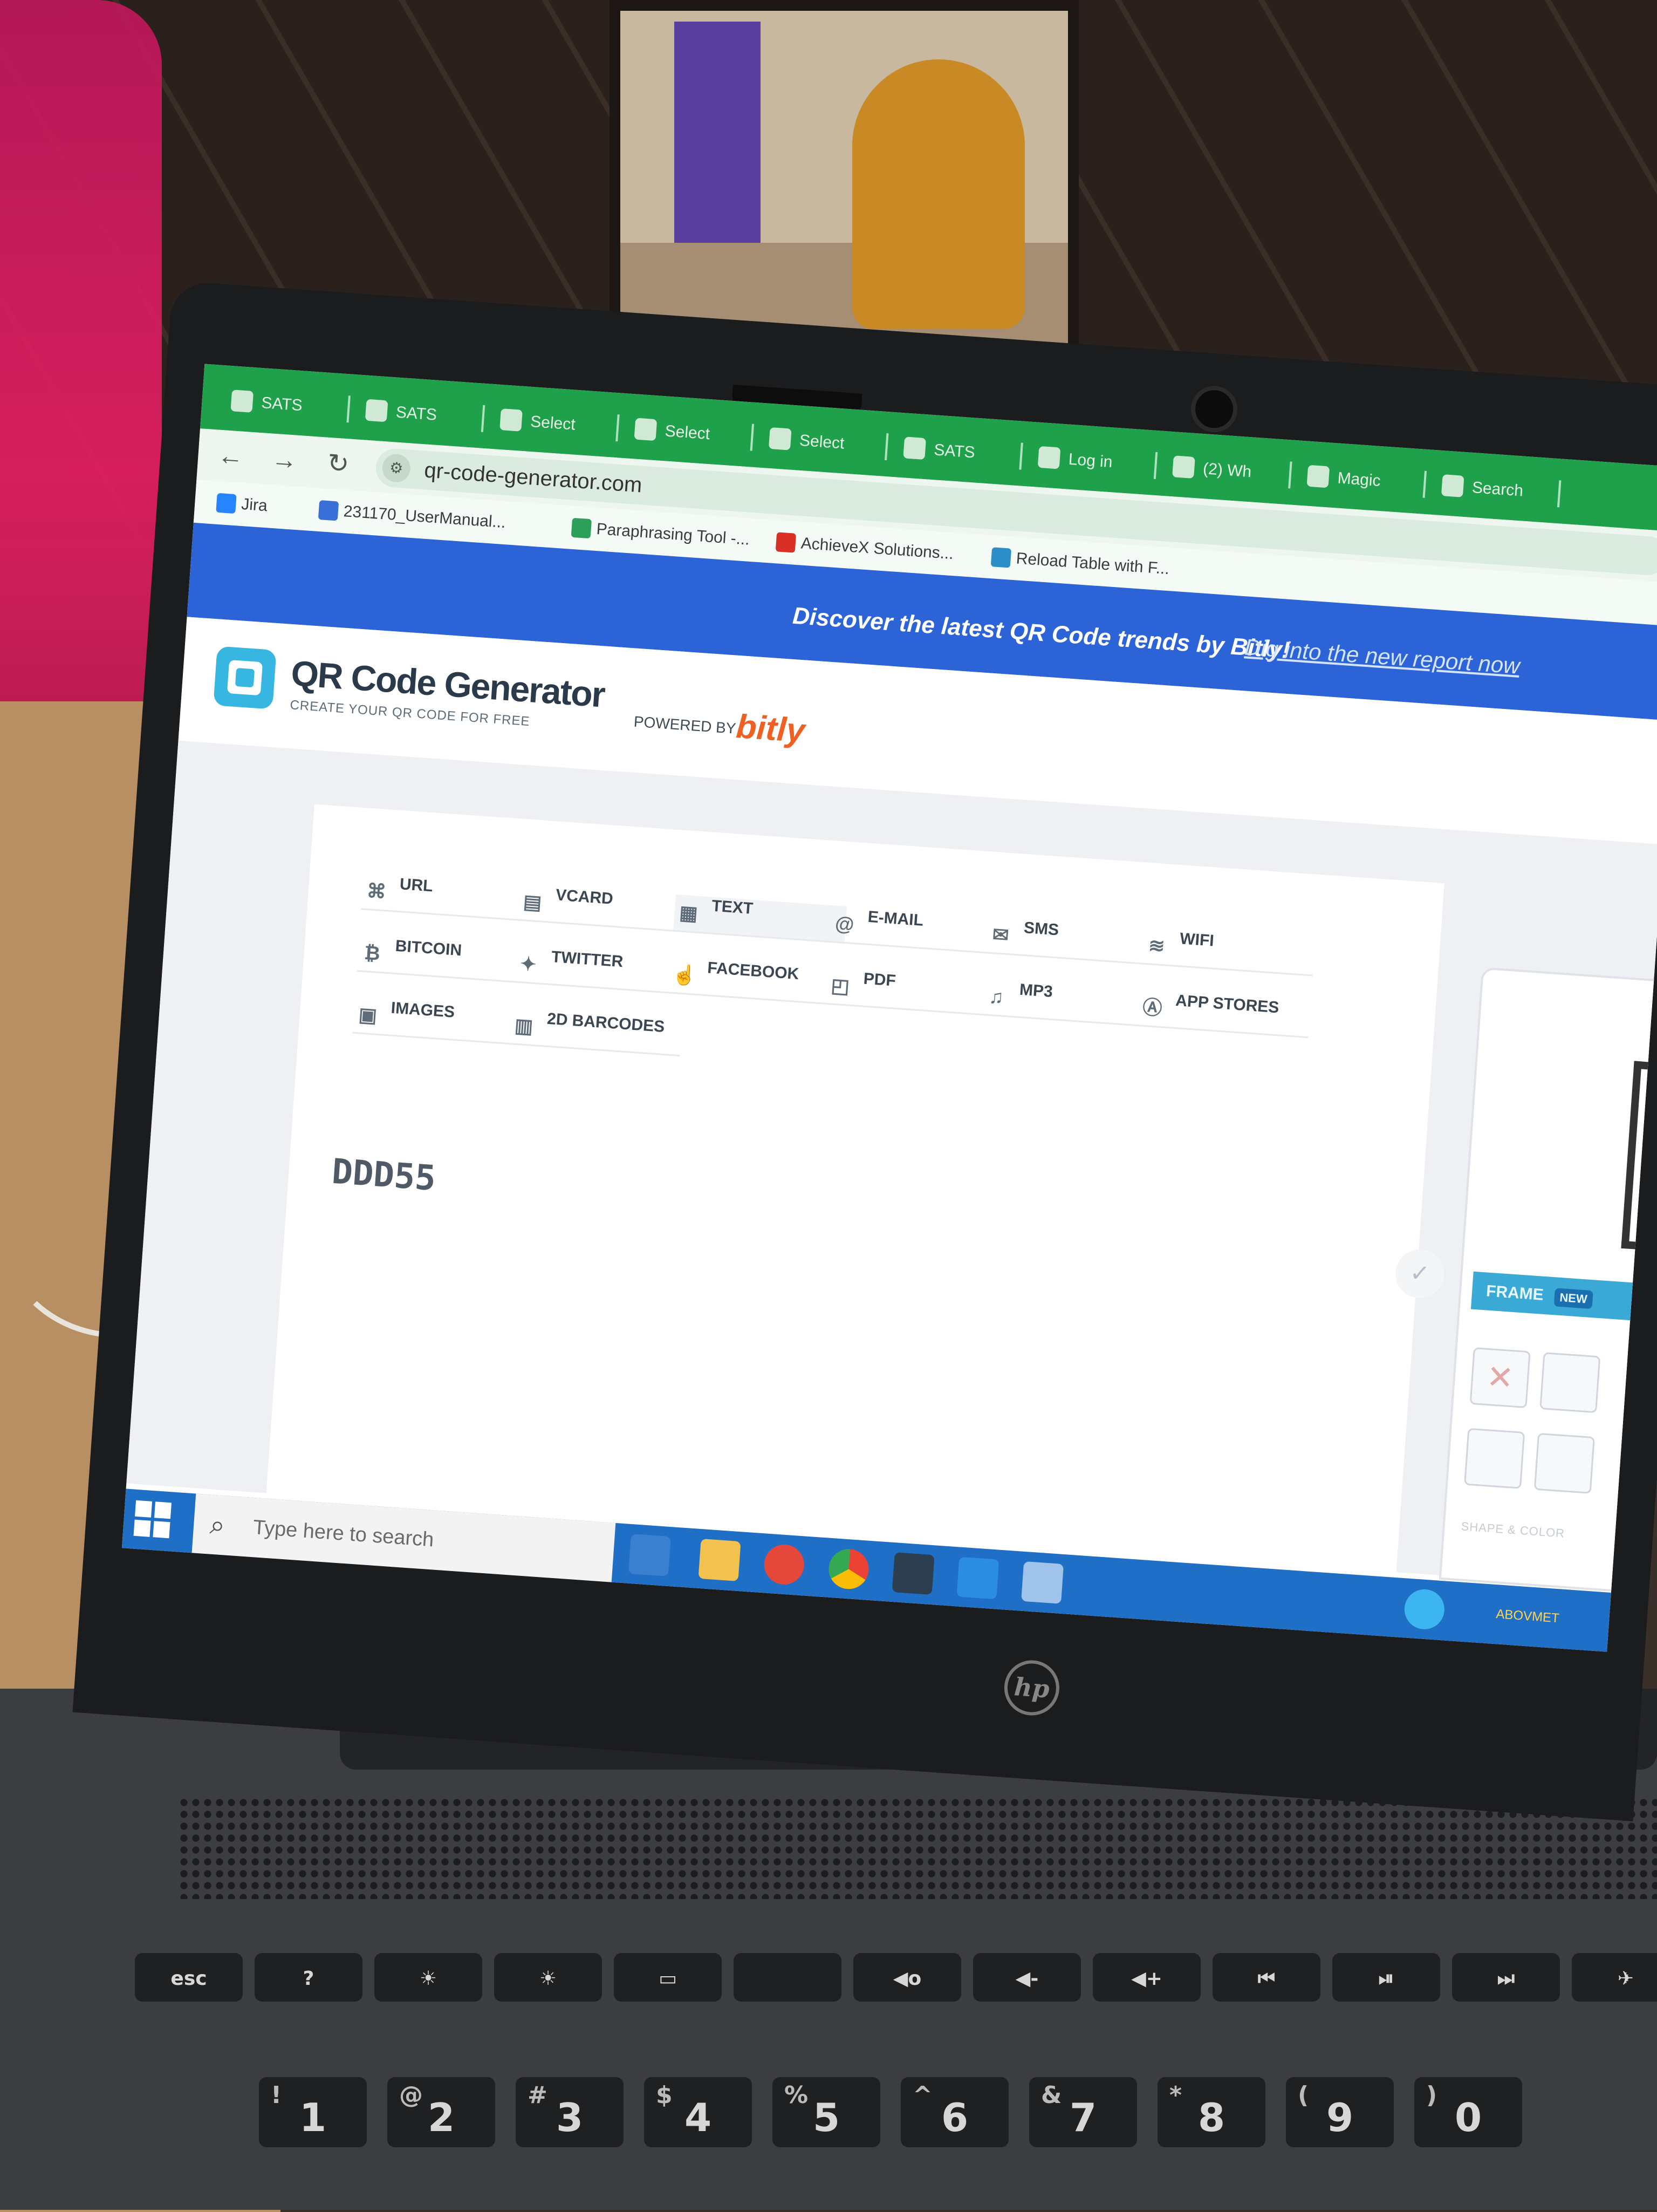 This screenshot has height=2212, width=1657. I want to click on fn-key: ▭, so click(668, 1977).